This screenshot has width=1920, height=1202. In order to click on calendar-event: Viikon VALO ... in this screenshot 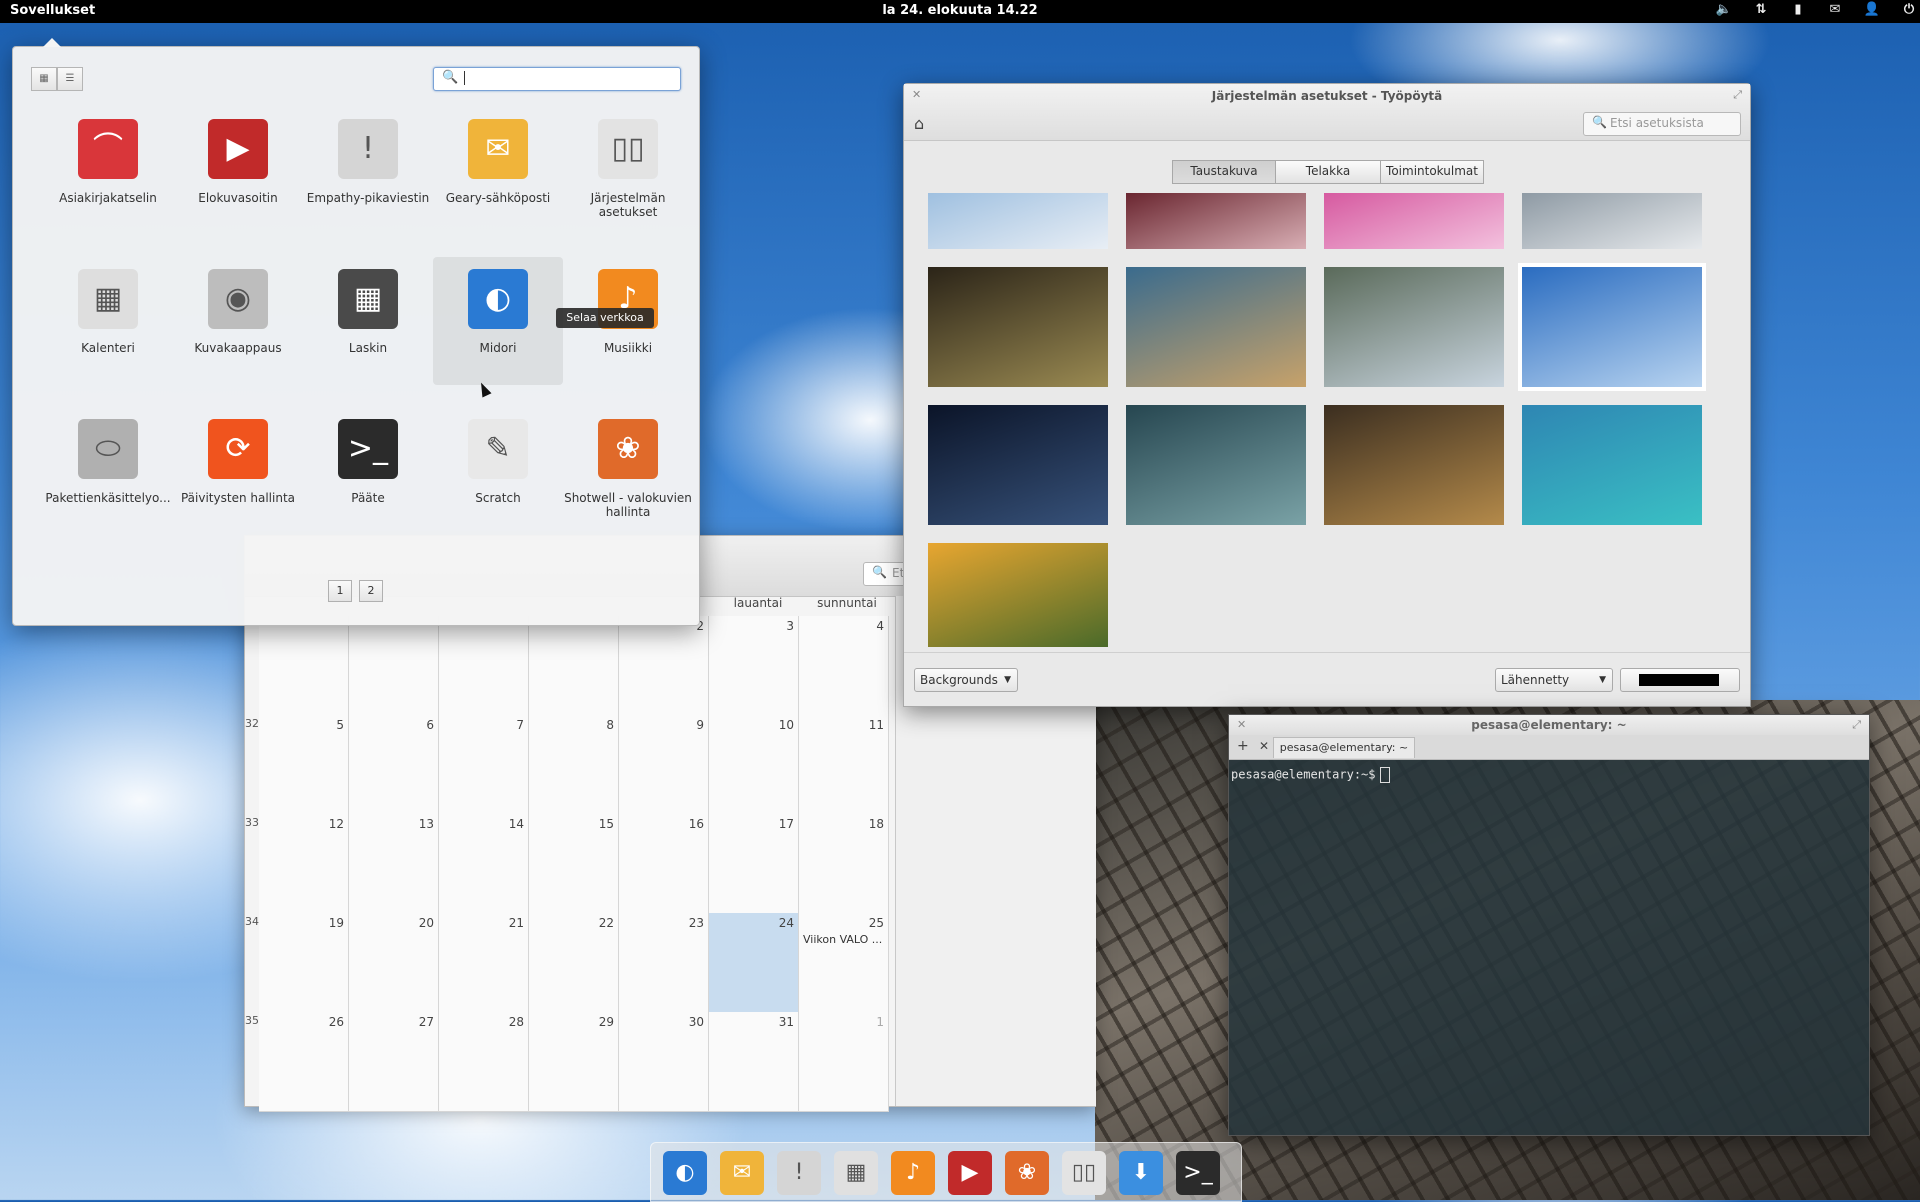, I will do `click(842, 939)`.